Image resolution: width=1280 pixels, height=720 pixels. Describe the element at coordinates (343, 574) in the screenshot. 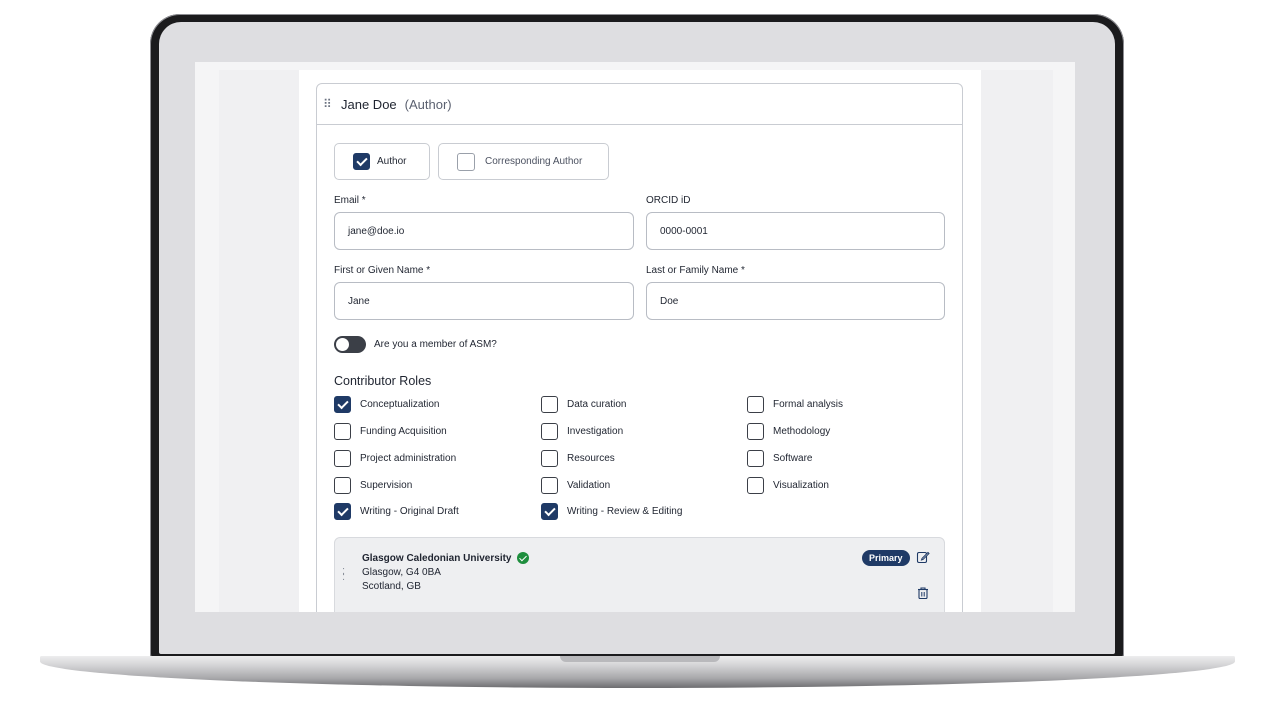

I see `drag-handle-icon: ::` at that location.